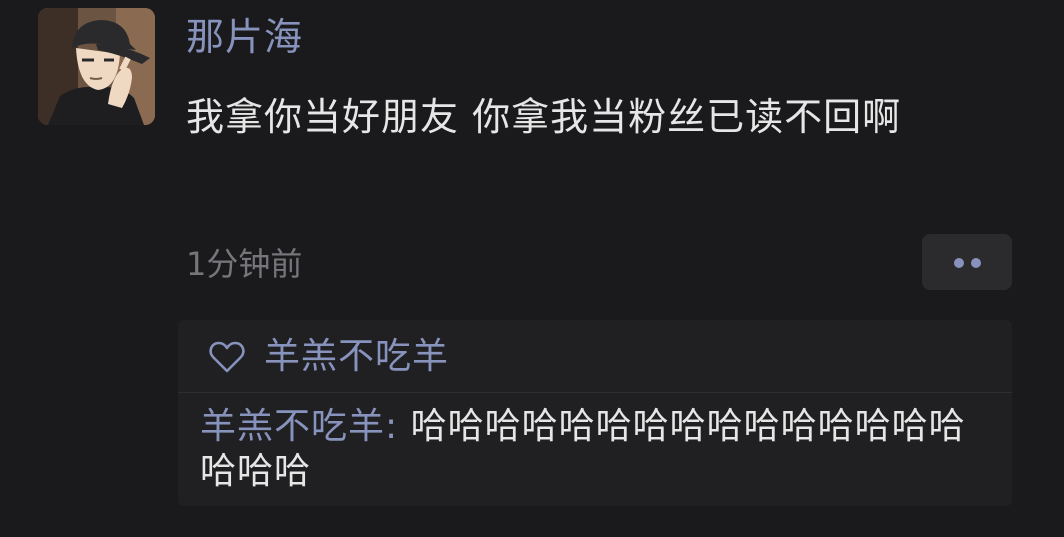  What do you see at coordinates (244, 264) in the screenshot?
I see `post-timestamp: 1分钟前` at bounding box center [244, 264].